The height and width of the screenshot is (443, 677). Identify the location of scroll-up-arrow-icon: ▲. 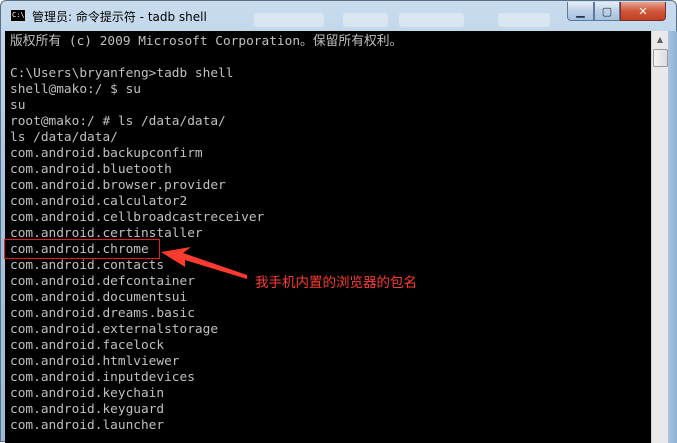
(660, 39).